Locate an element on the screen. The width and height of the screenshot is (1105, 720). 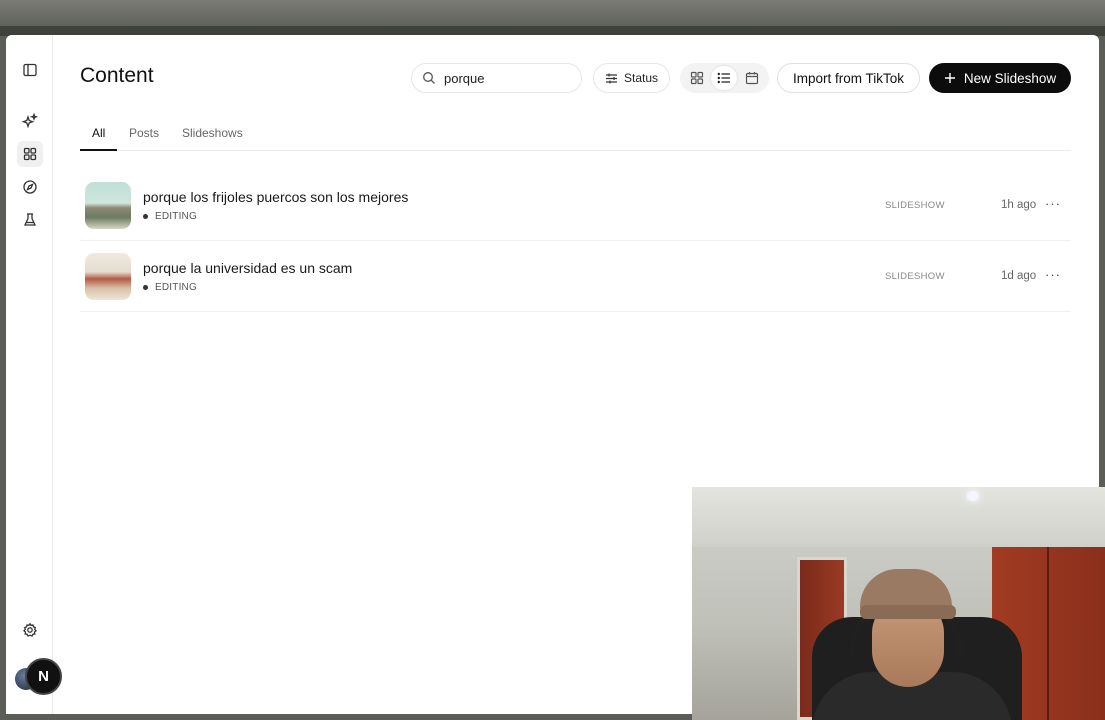
list-view-button is located at coordinates (724, 78).